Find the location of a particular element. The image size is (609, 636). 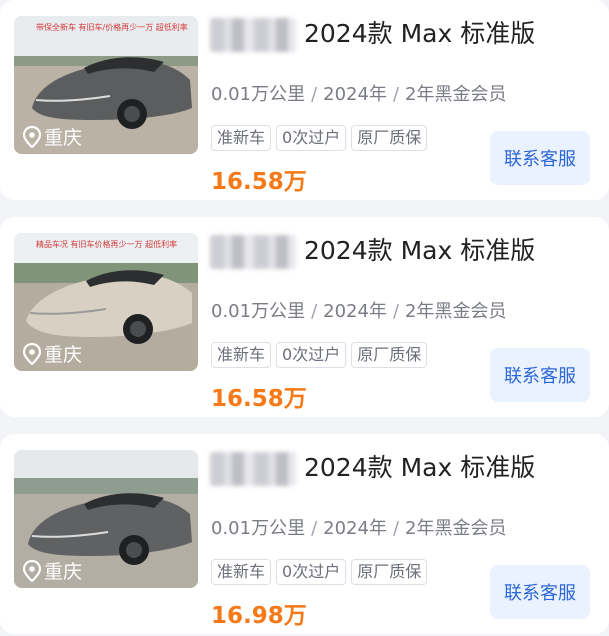

car-photo: 精品车况 有旧车价格再少一万 超低利率 重庆 is located at coordinates (106, 302).